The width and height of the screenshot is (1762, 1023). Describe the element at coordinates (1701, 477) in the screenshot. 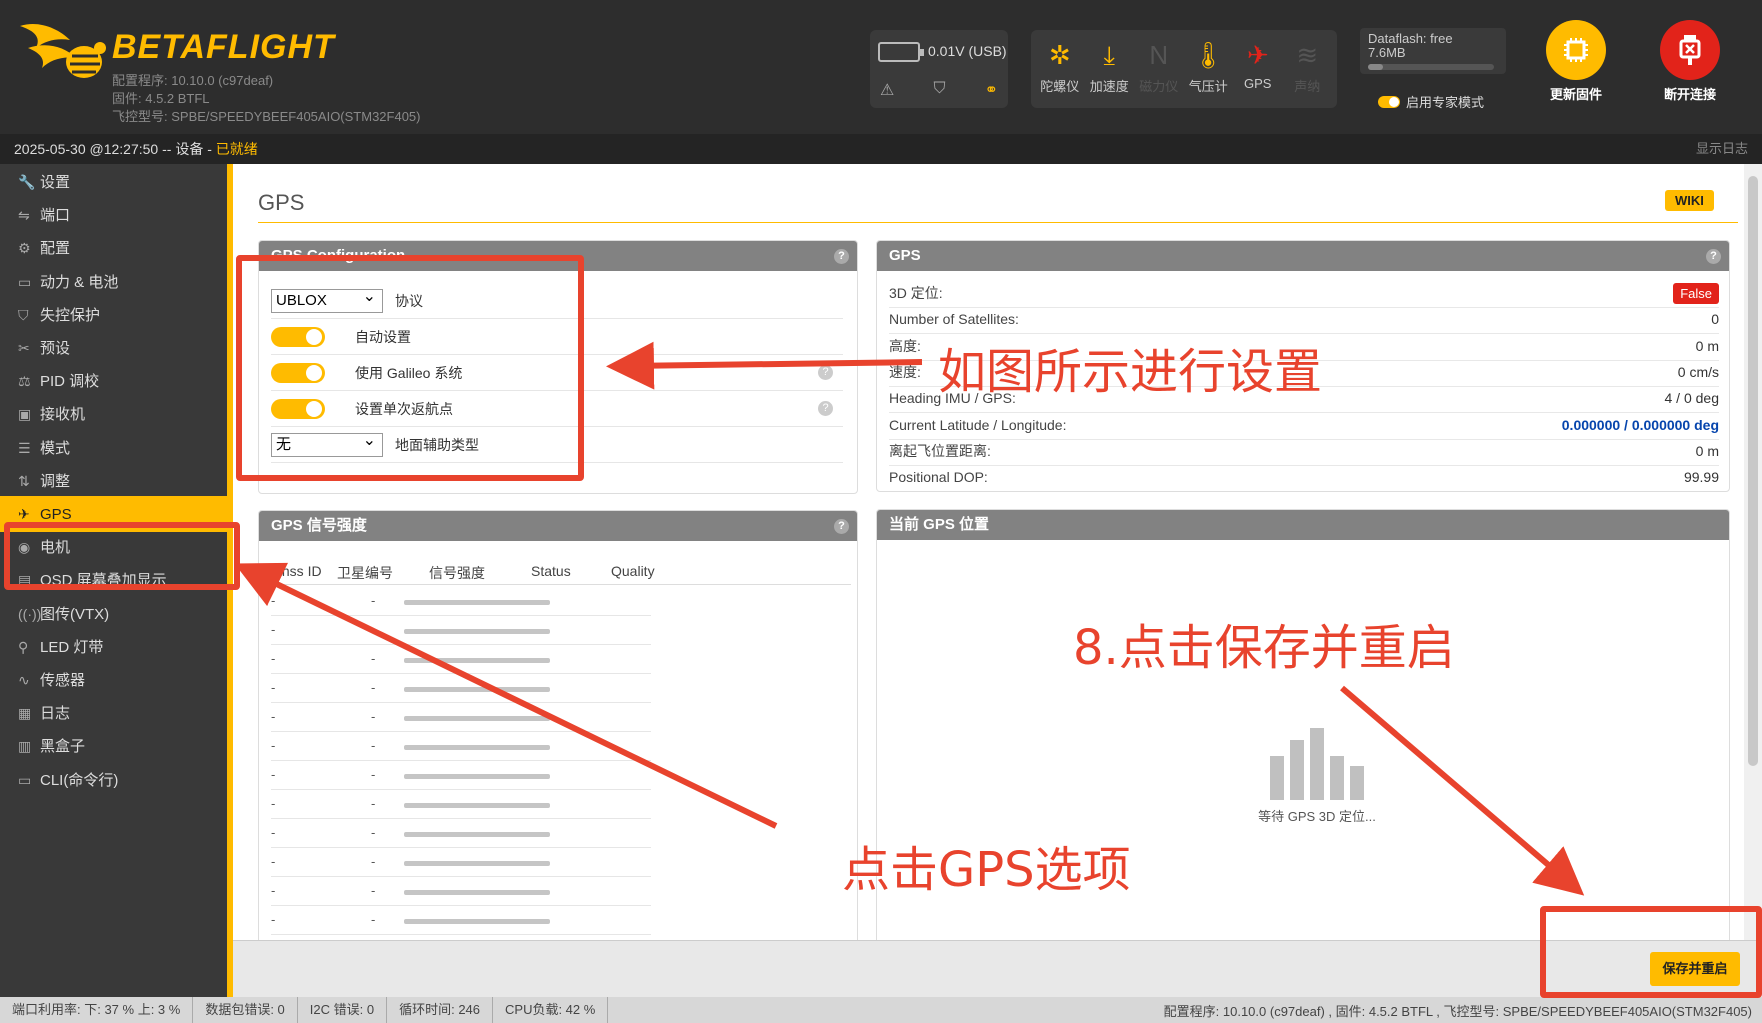

I see `gps-info-value: 99.99` at that location.